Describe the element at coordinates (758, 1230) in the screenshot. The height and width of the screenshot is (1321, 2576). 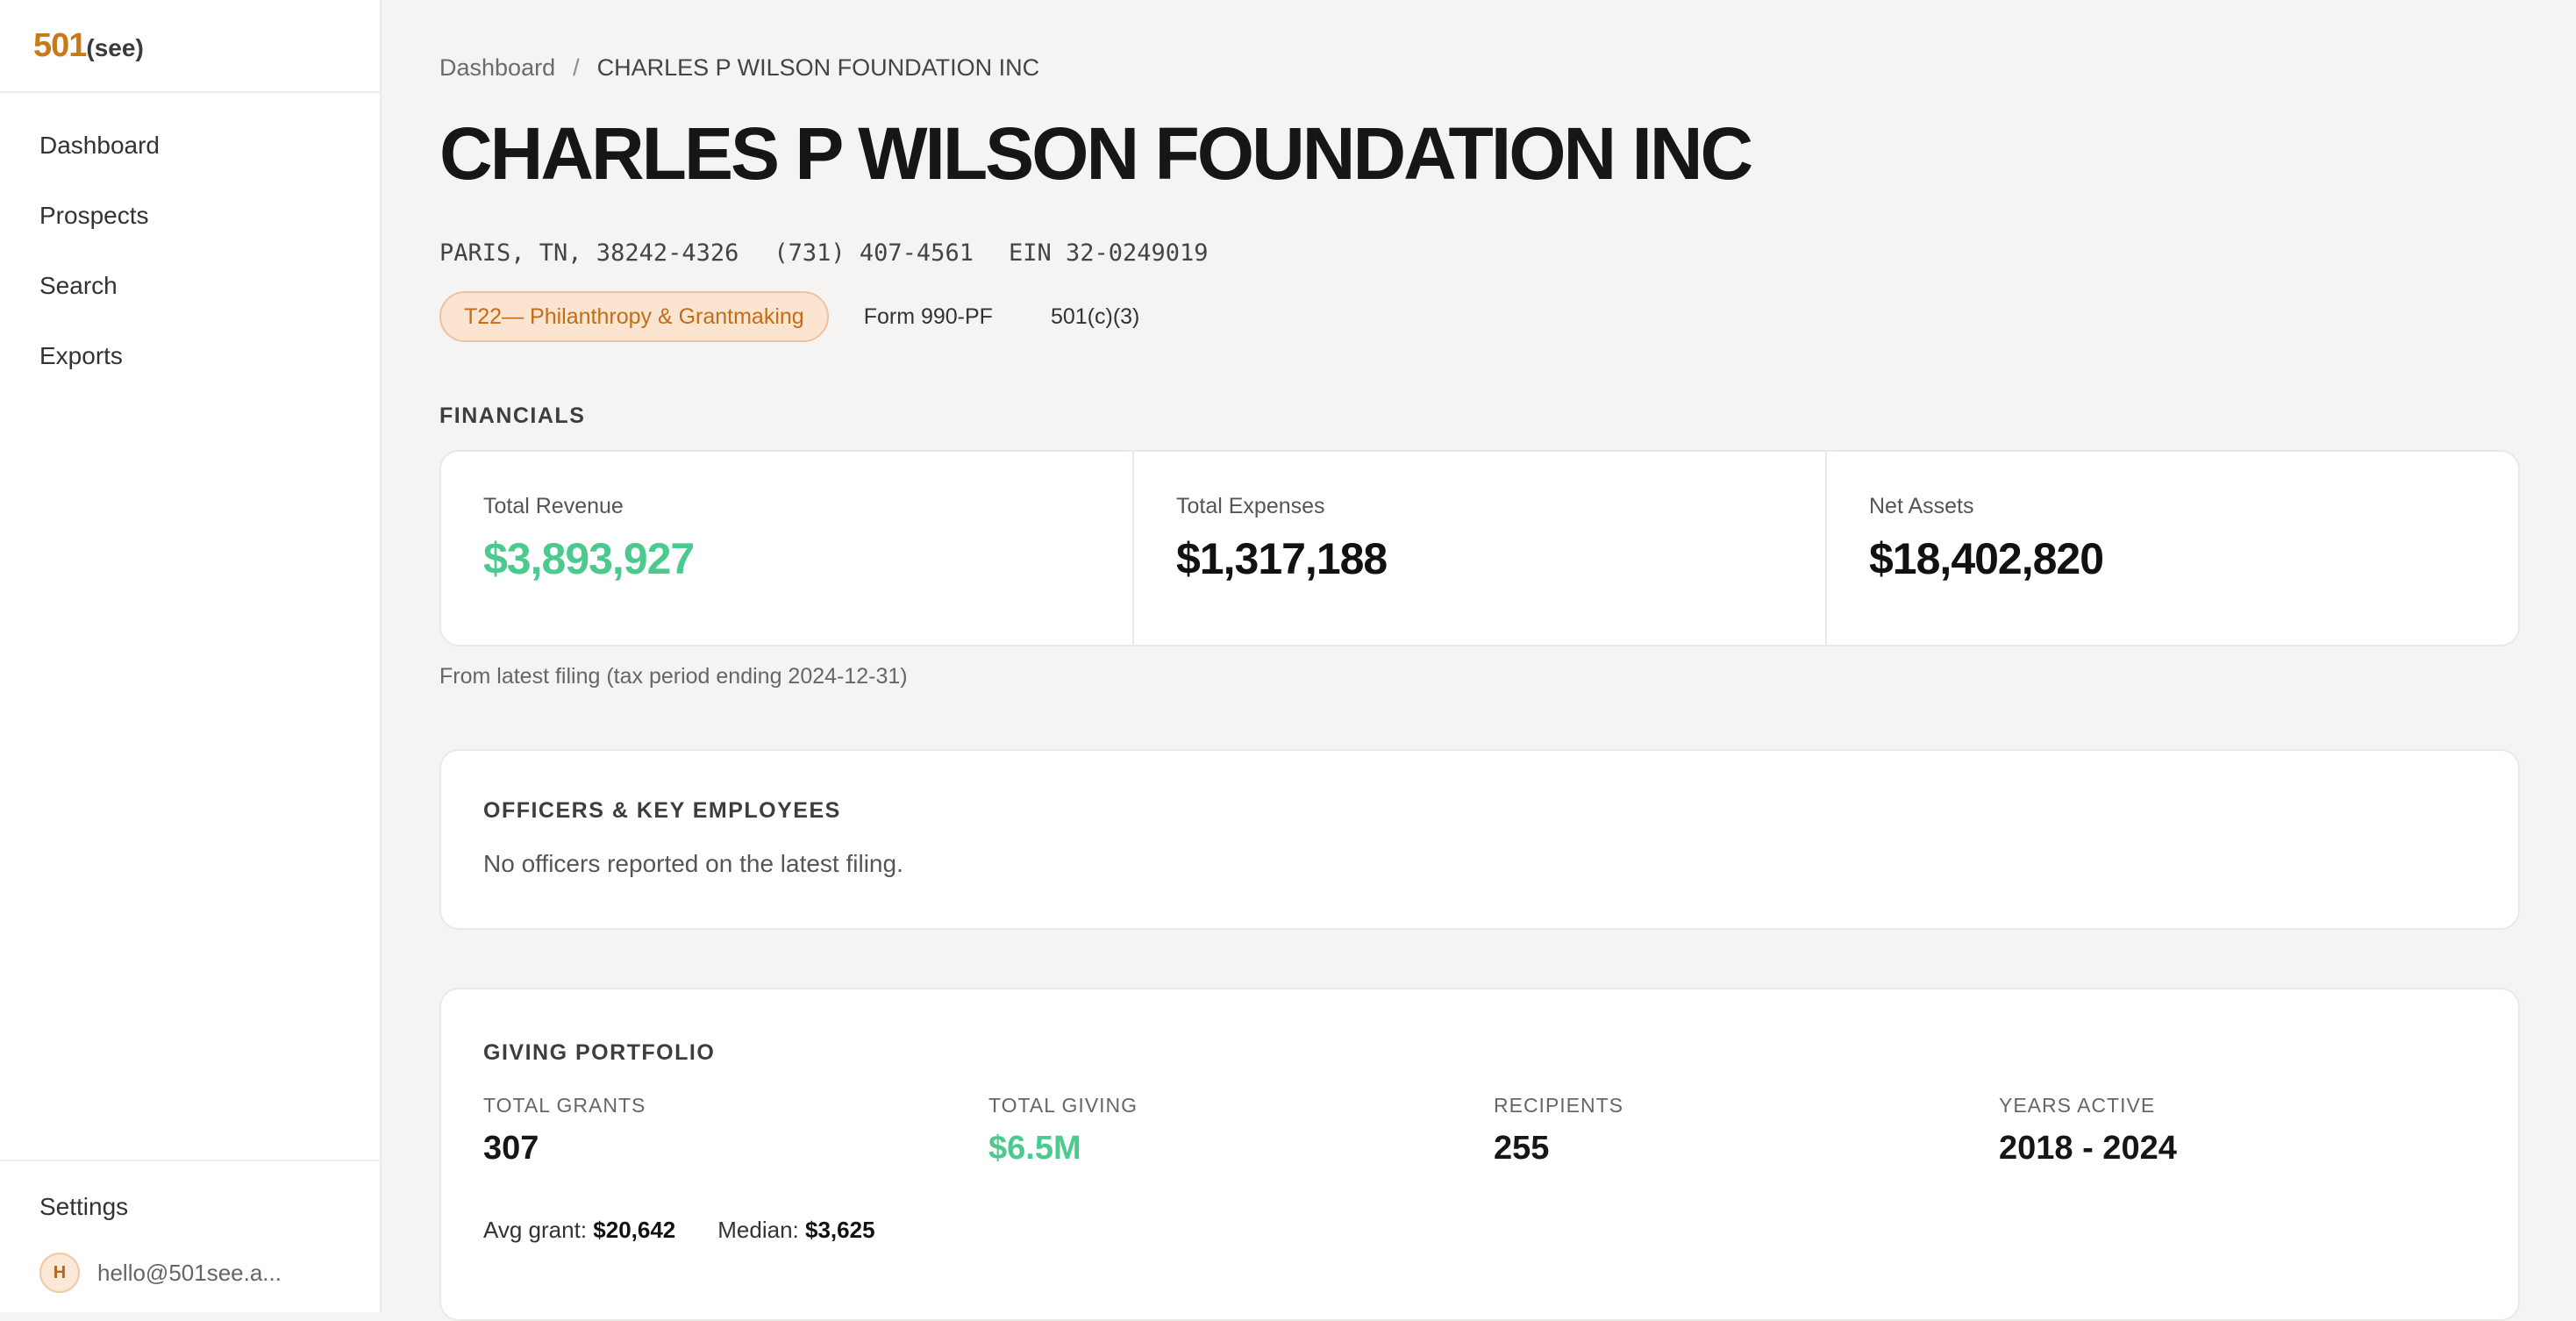
I see `median-grant-label: Median:` at that location.